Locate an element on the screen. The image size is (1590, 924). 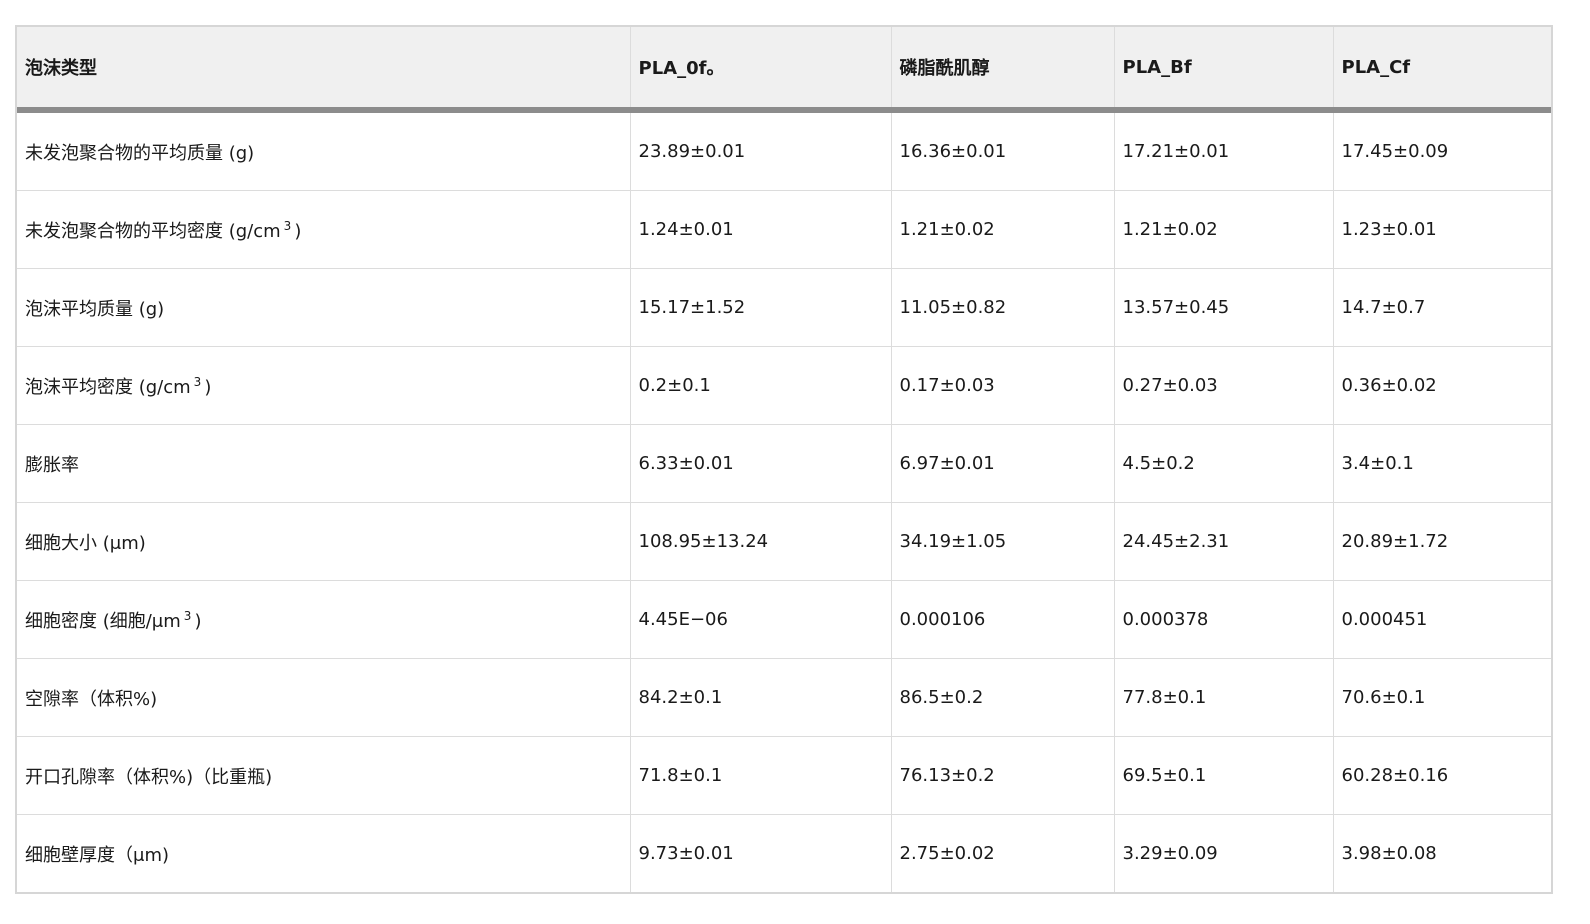
row-label: 泡沫平均质量 (g) is located at coordinates (323, 307).